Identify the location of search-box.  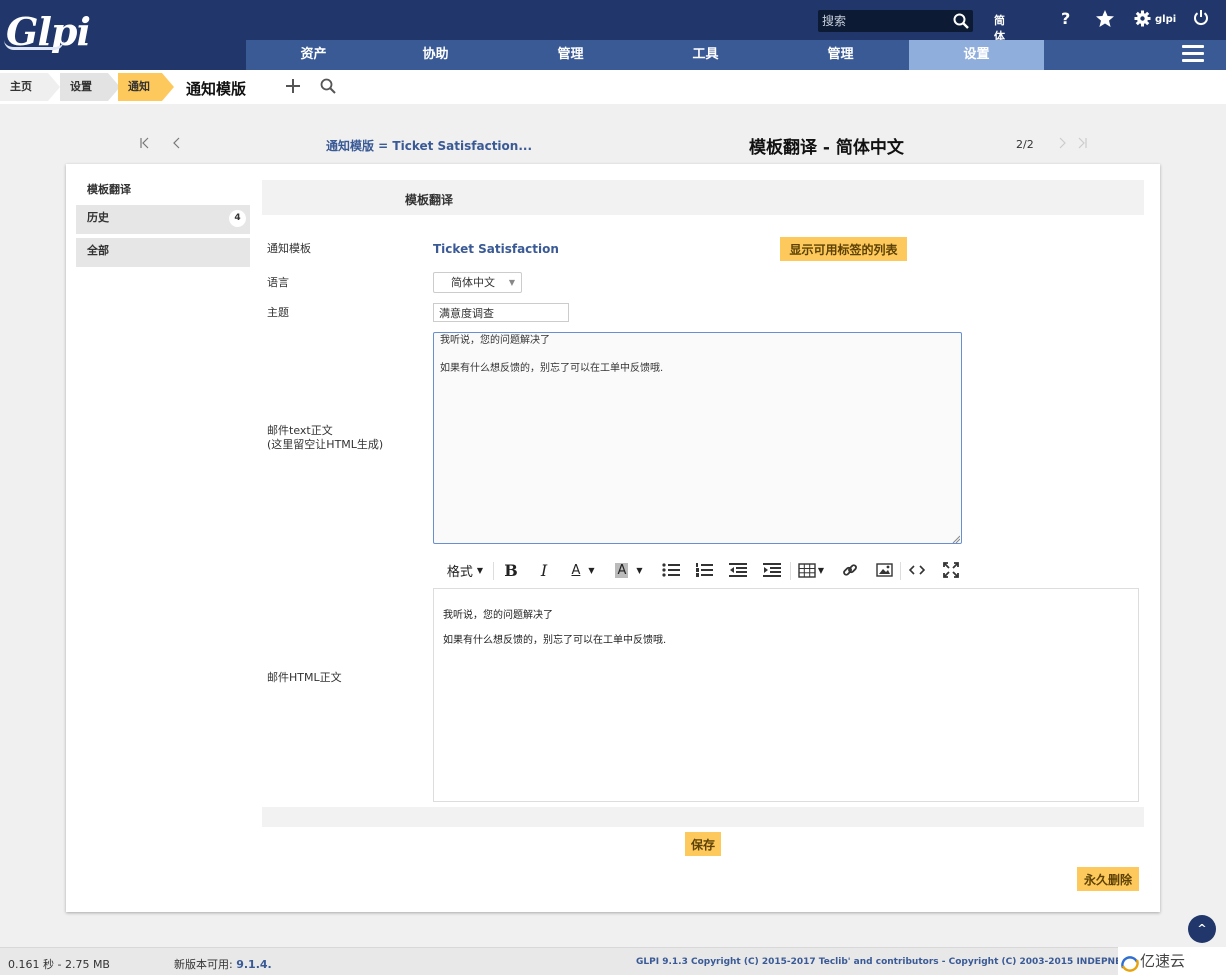
(895, 21).